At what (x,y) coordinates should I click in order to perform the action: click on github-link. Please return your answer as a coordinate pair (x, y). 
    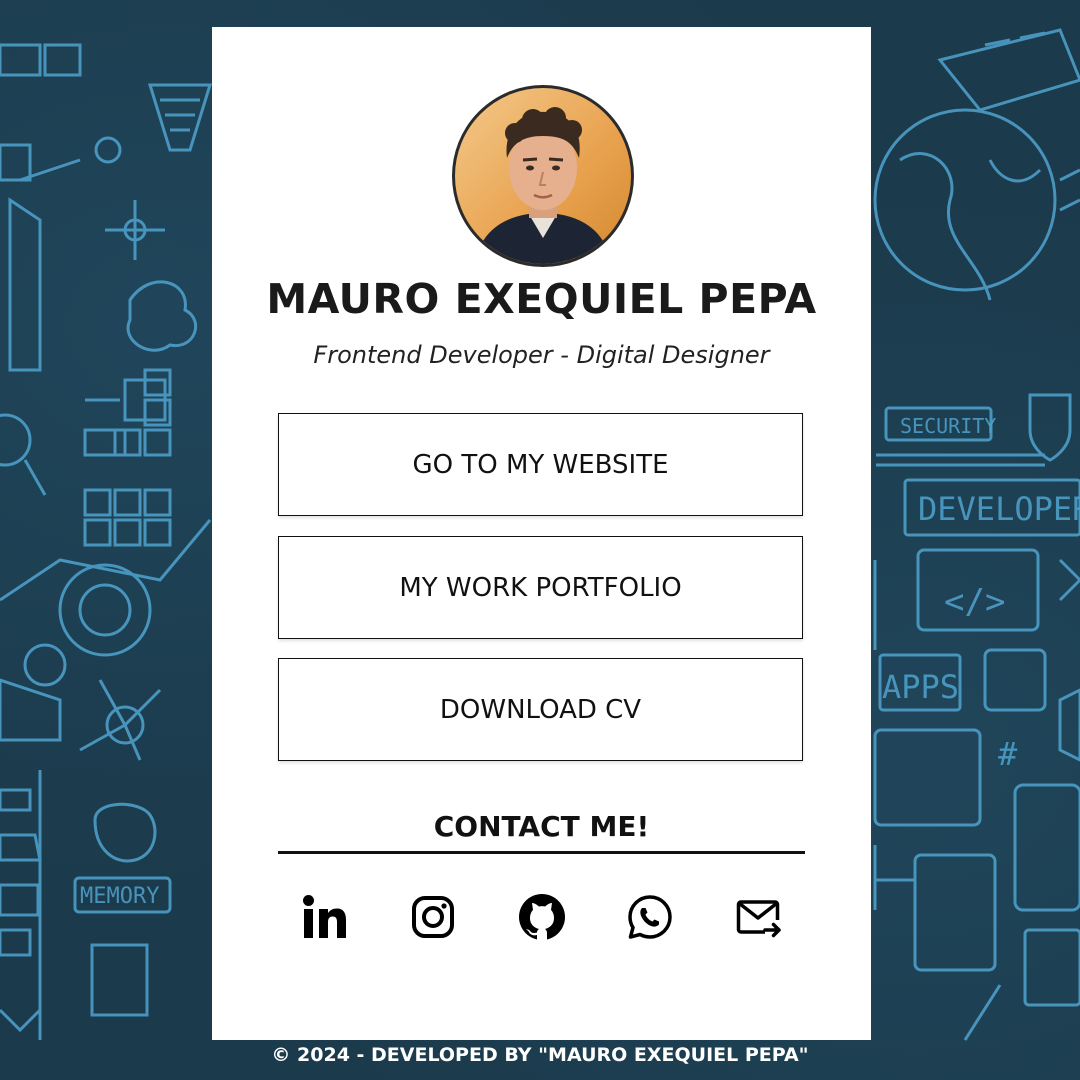
    Looking at the image, I should click on (542, 917).